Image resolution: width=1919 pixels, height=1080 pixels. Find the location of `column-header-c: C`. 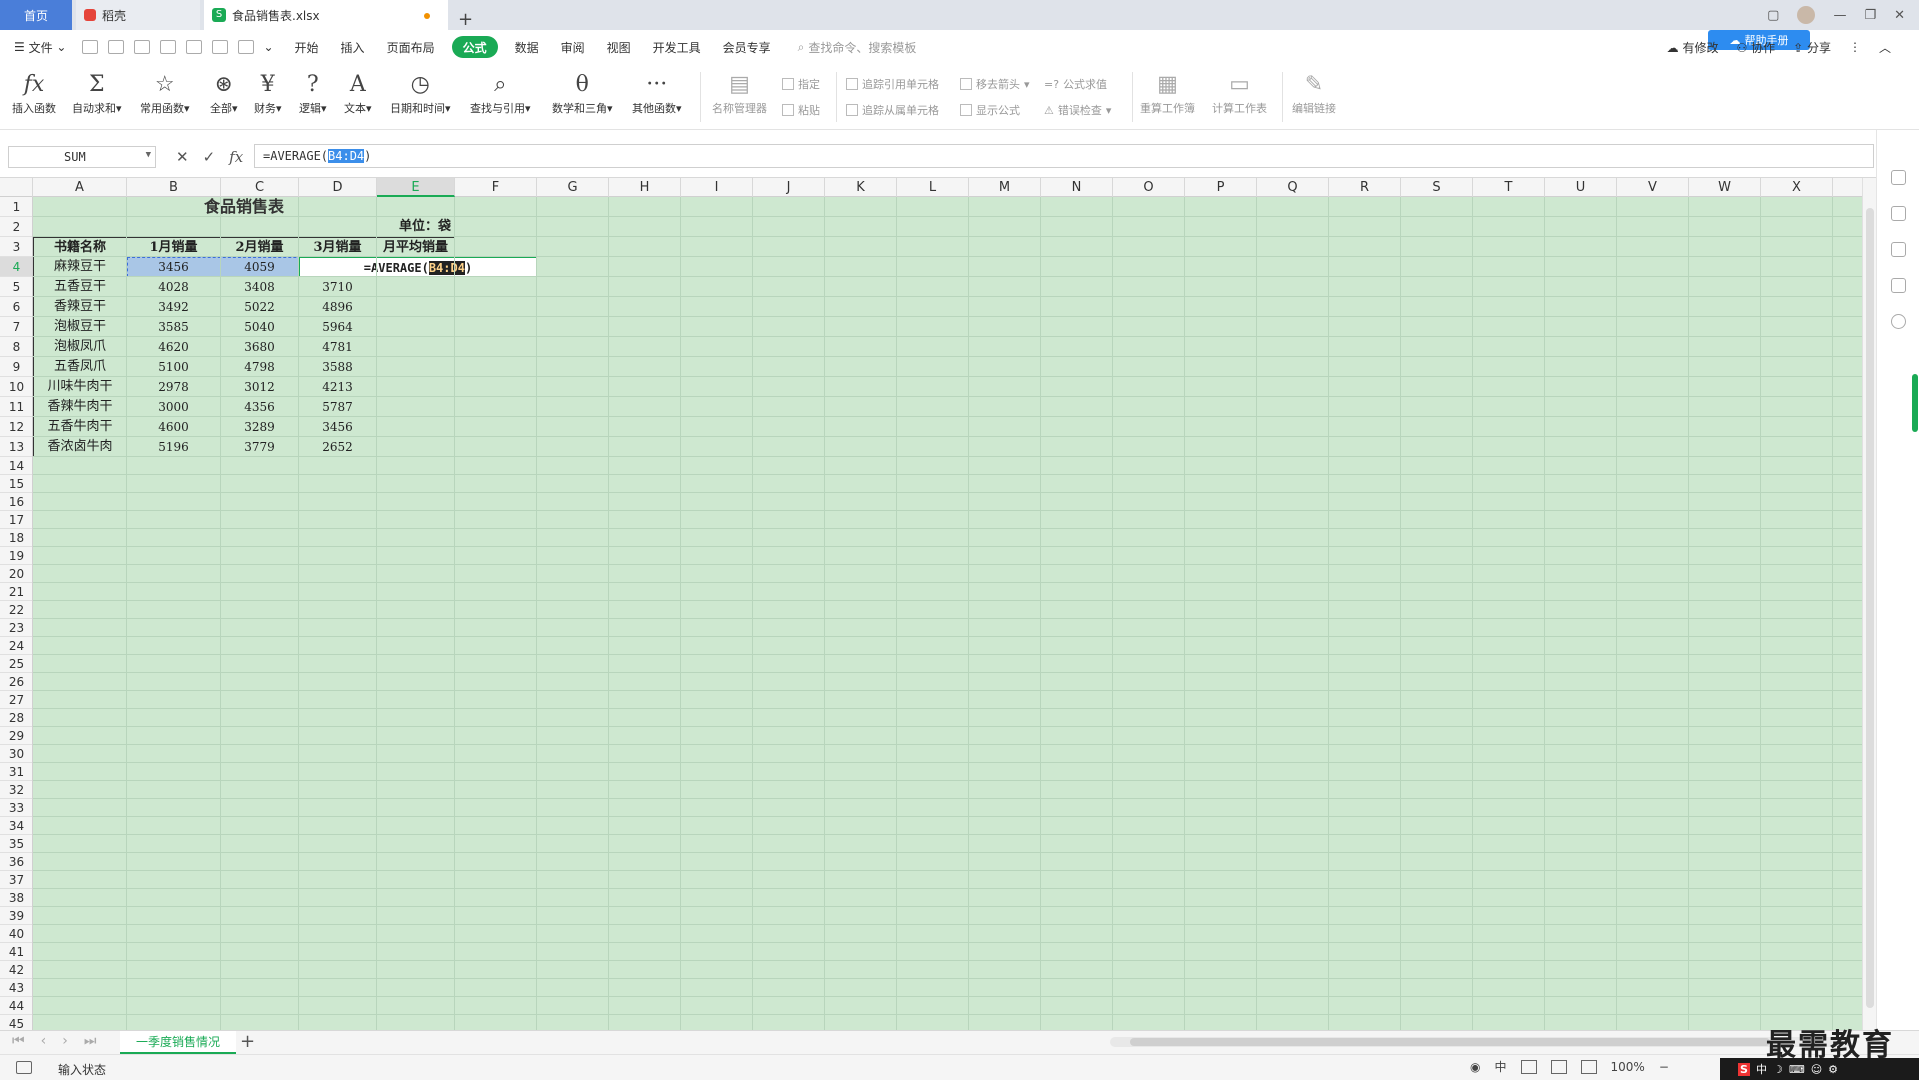

column-header-c: C is located at coordinates (260, 187).